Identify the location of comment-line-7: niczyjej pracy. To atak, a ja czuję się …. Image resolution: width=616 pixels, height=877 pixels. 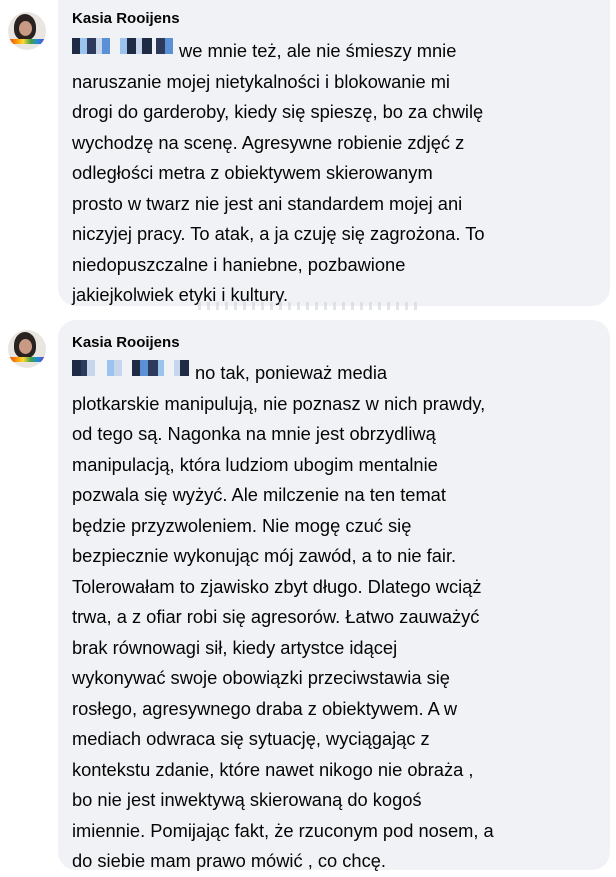
(278, 233).